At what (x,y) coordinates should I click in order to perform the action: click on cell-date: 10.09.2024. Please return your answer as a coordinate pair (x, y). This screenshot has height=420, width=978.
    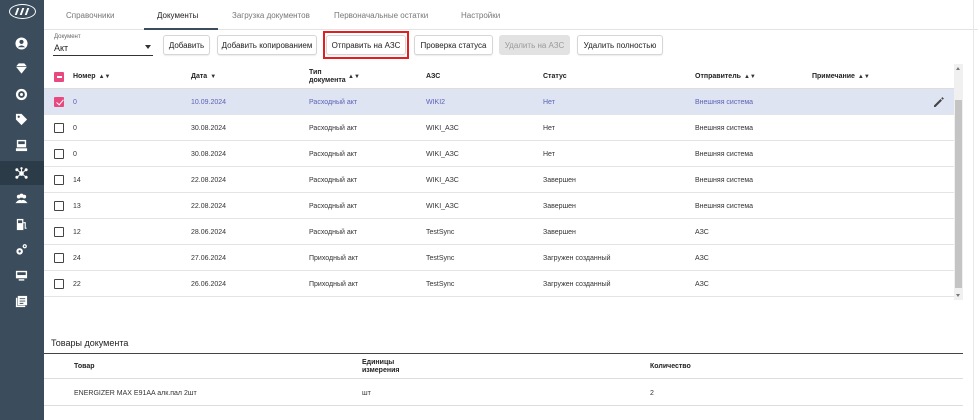
    Looking at the image, I should click on (209, 102).